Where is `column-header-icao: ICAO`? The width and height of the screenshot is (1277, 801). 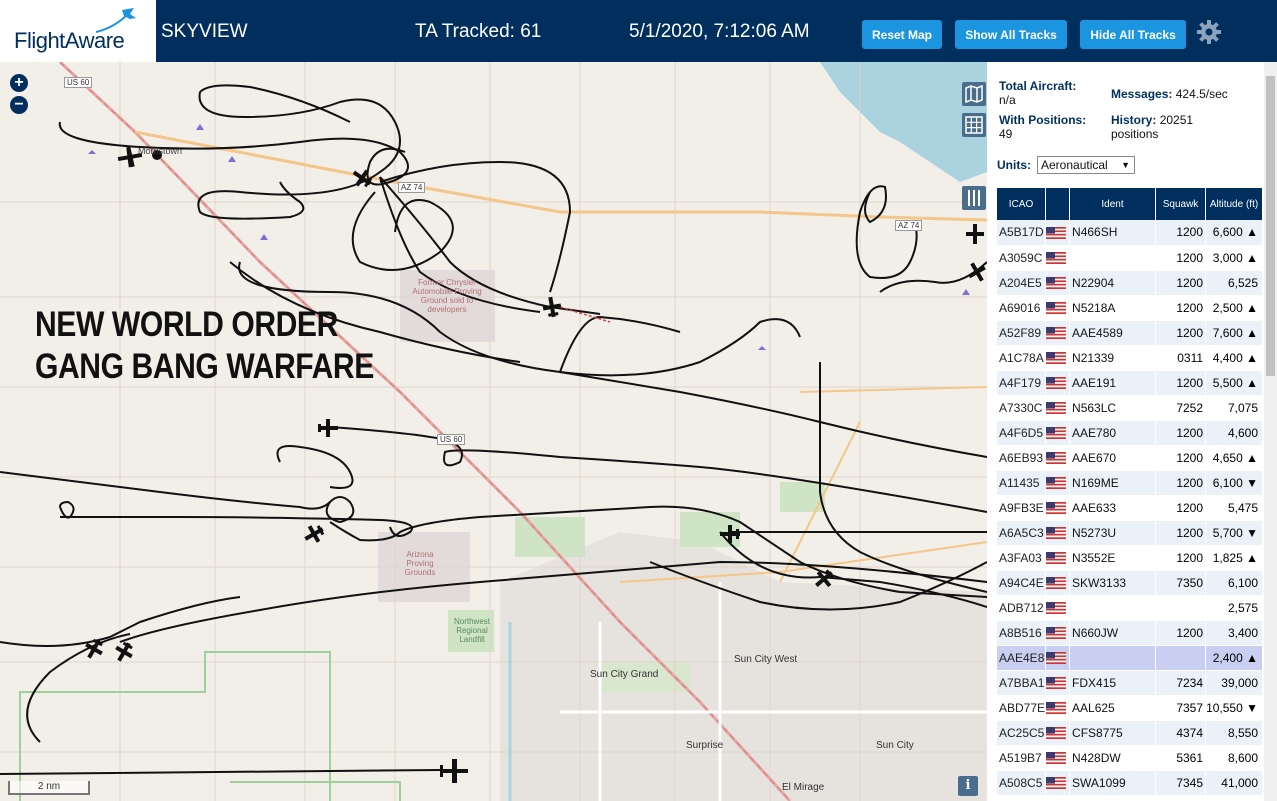 column-header-icao: ICAO is located at coordinates (1022, 204).